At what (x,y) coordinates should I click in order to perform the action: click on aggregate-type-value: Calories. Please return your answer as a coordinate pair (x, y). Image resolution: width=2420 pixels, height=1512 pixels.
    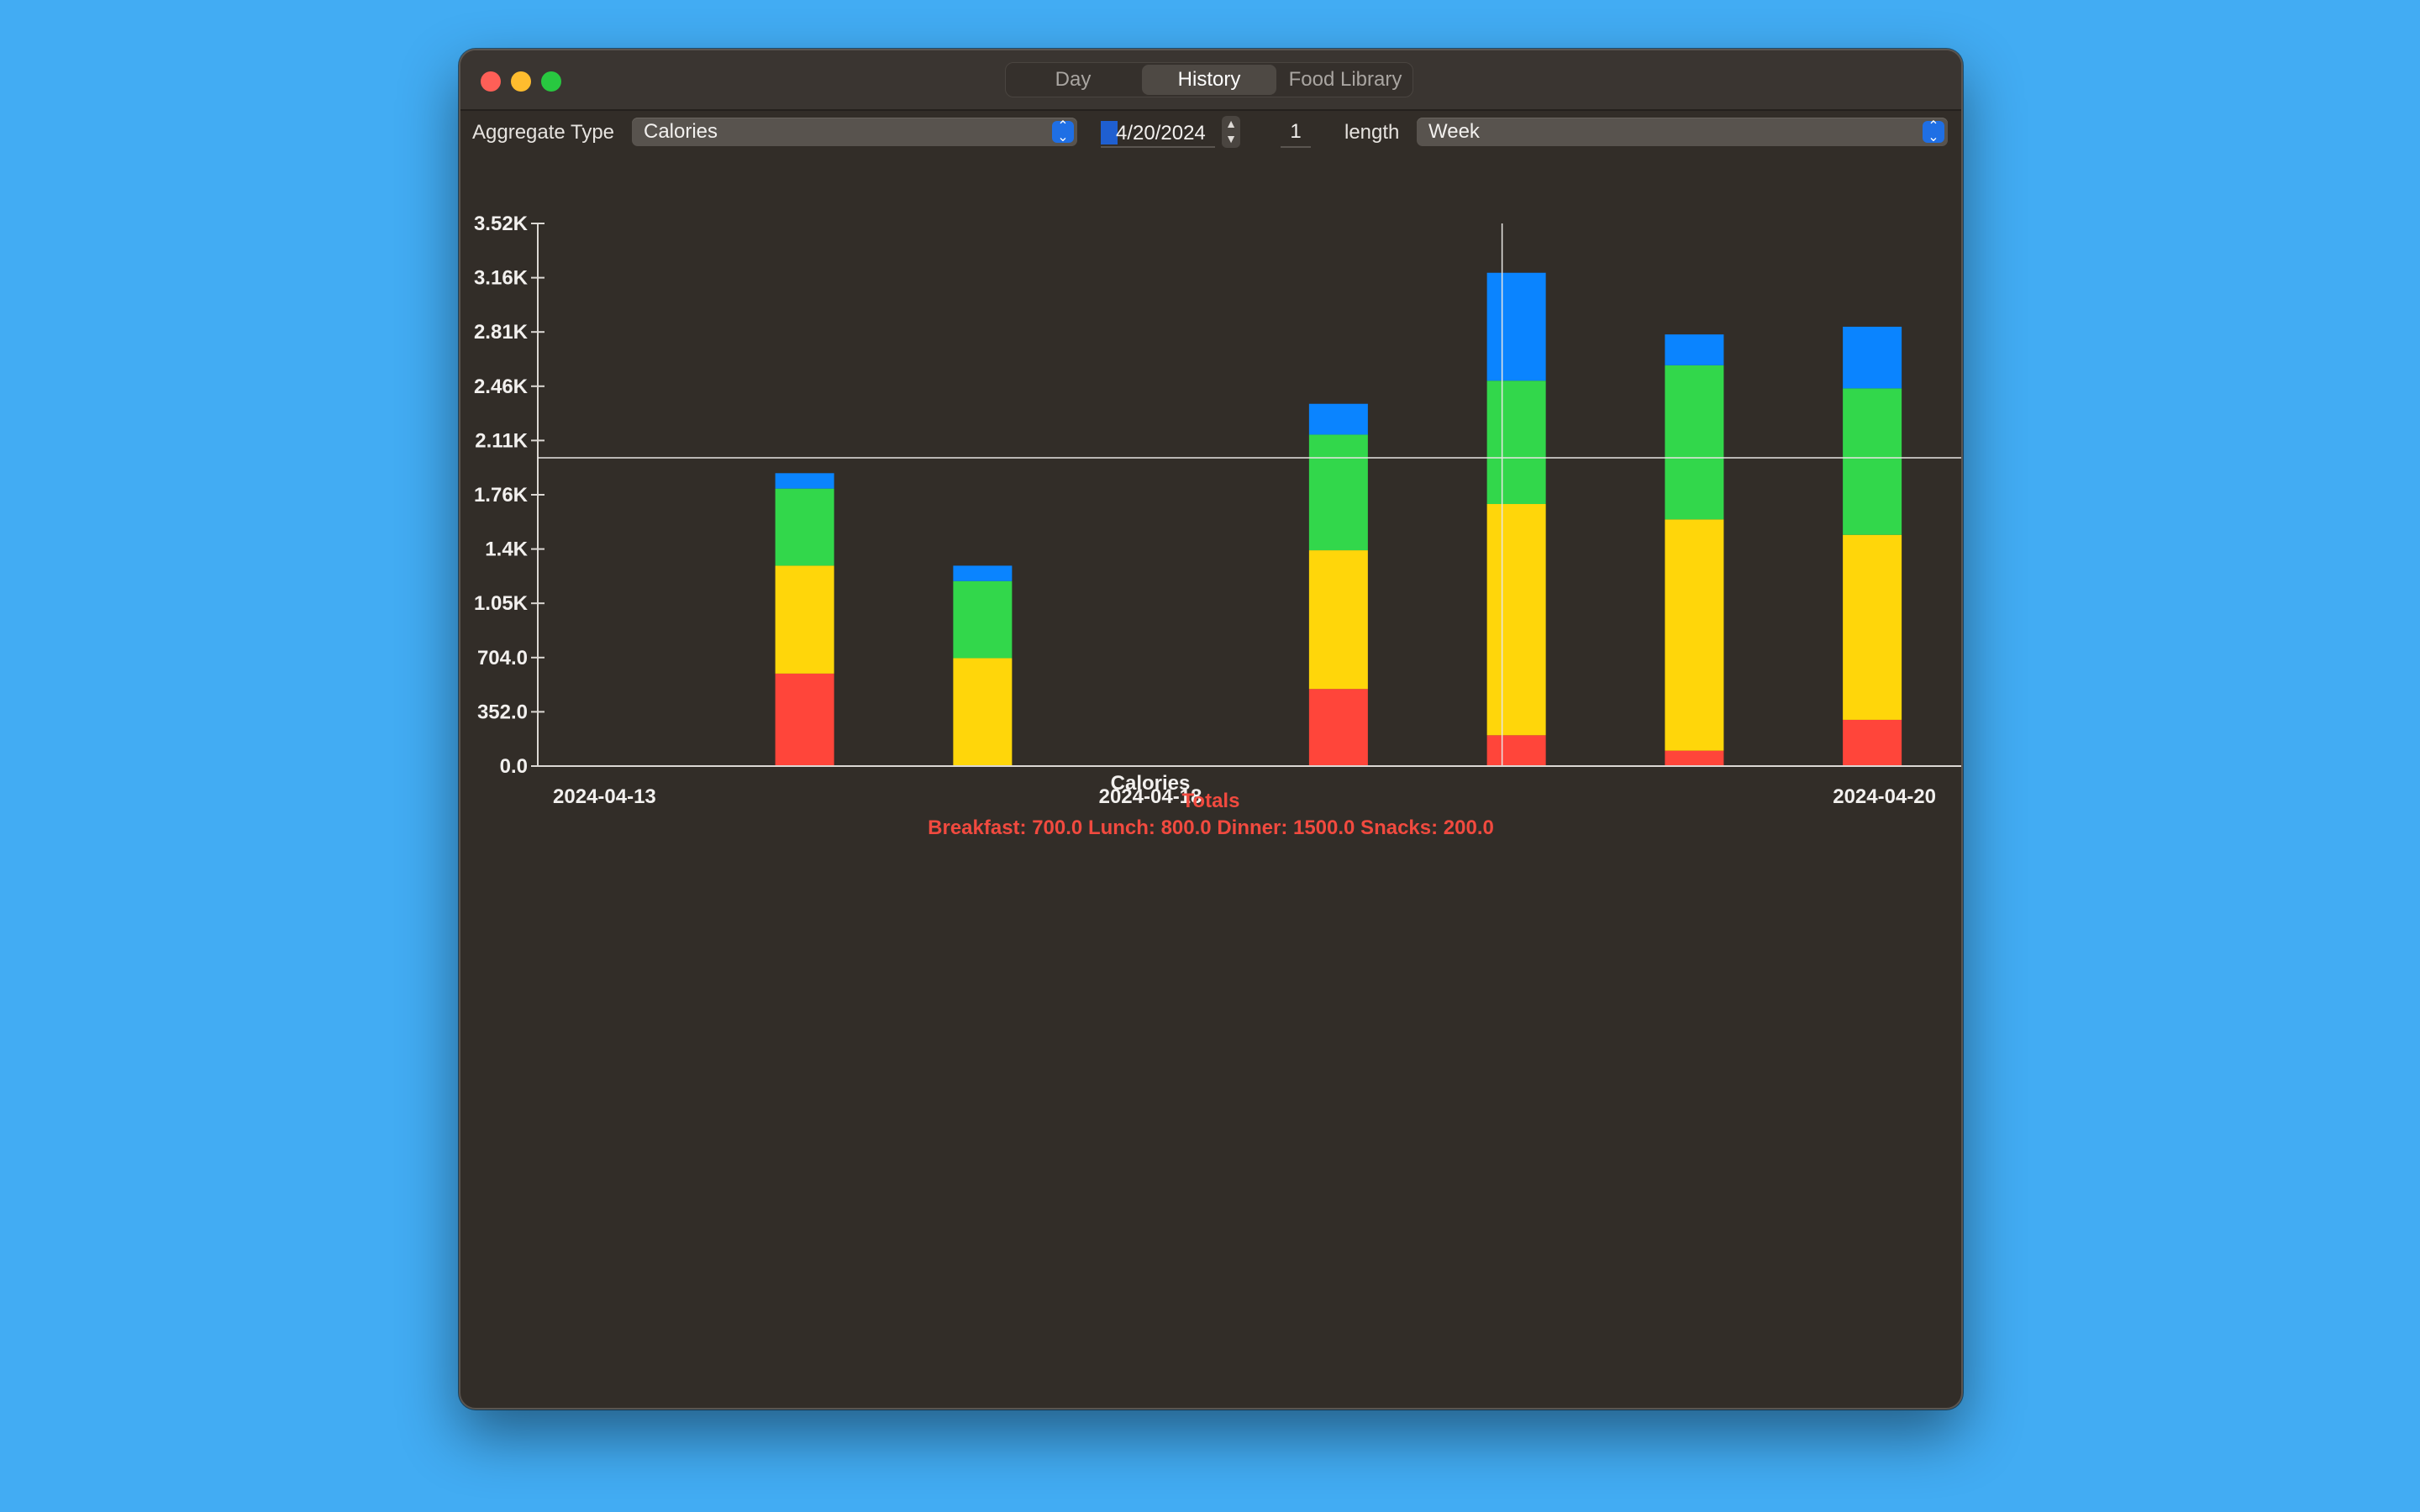
    Looking at the image, I should click on (681, 131).